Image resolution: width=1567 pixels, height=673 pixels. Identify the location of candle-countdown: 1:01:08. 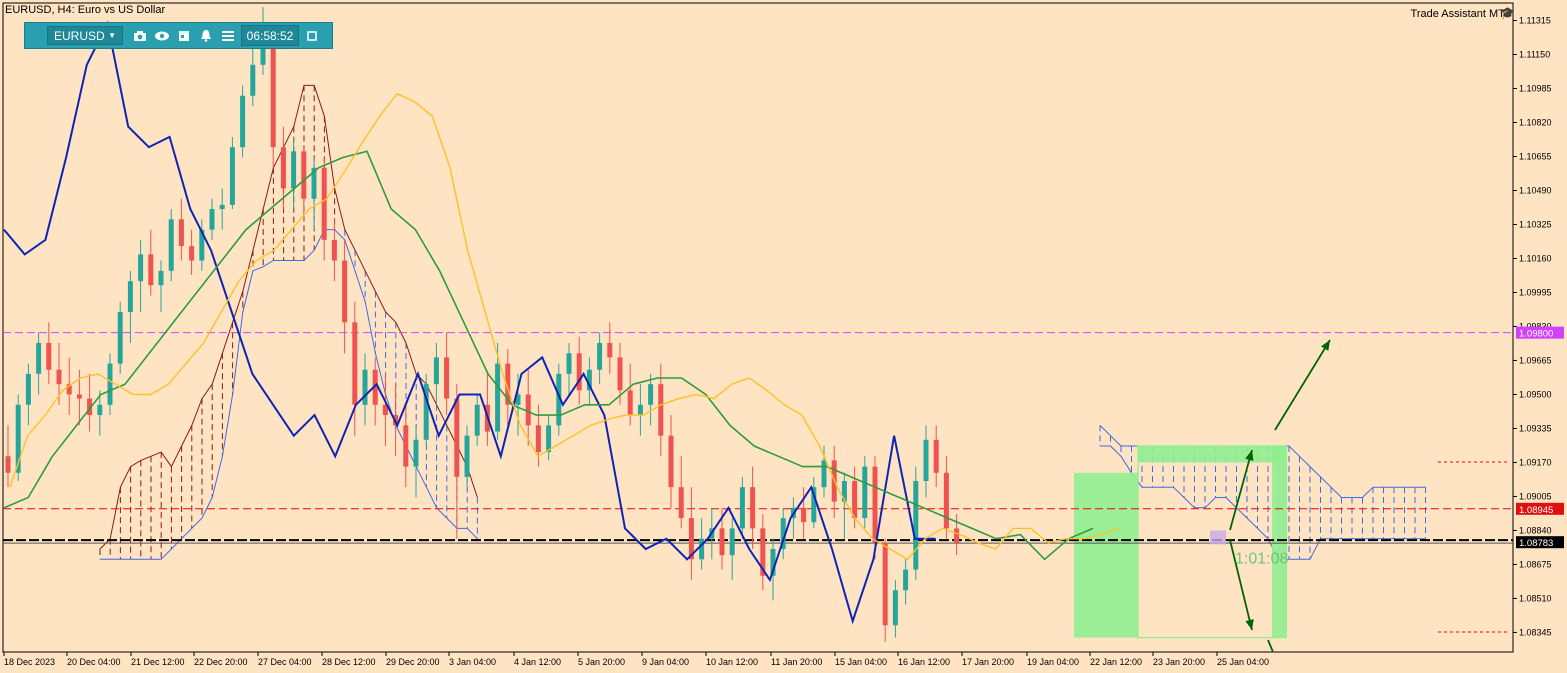
(1261, 558).